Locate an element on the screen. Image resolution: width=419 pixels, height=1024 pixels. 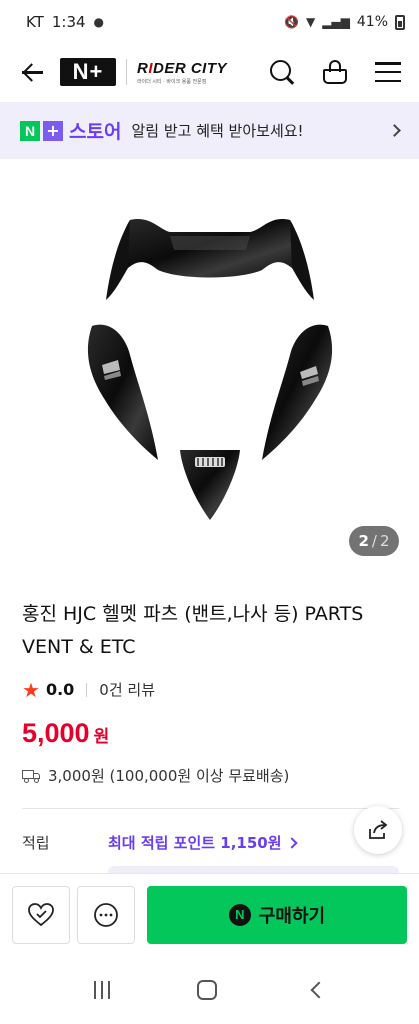
product-price: 5,000 원 is located at coordinates (65, 733).